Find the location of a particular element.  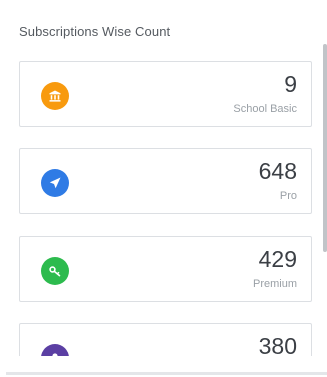

rocket-icon is located at coordinates (55, 183).